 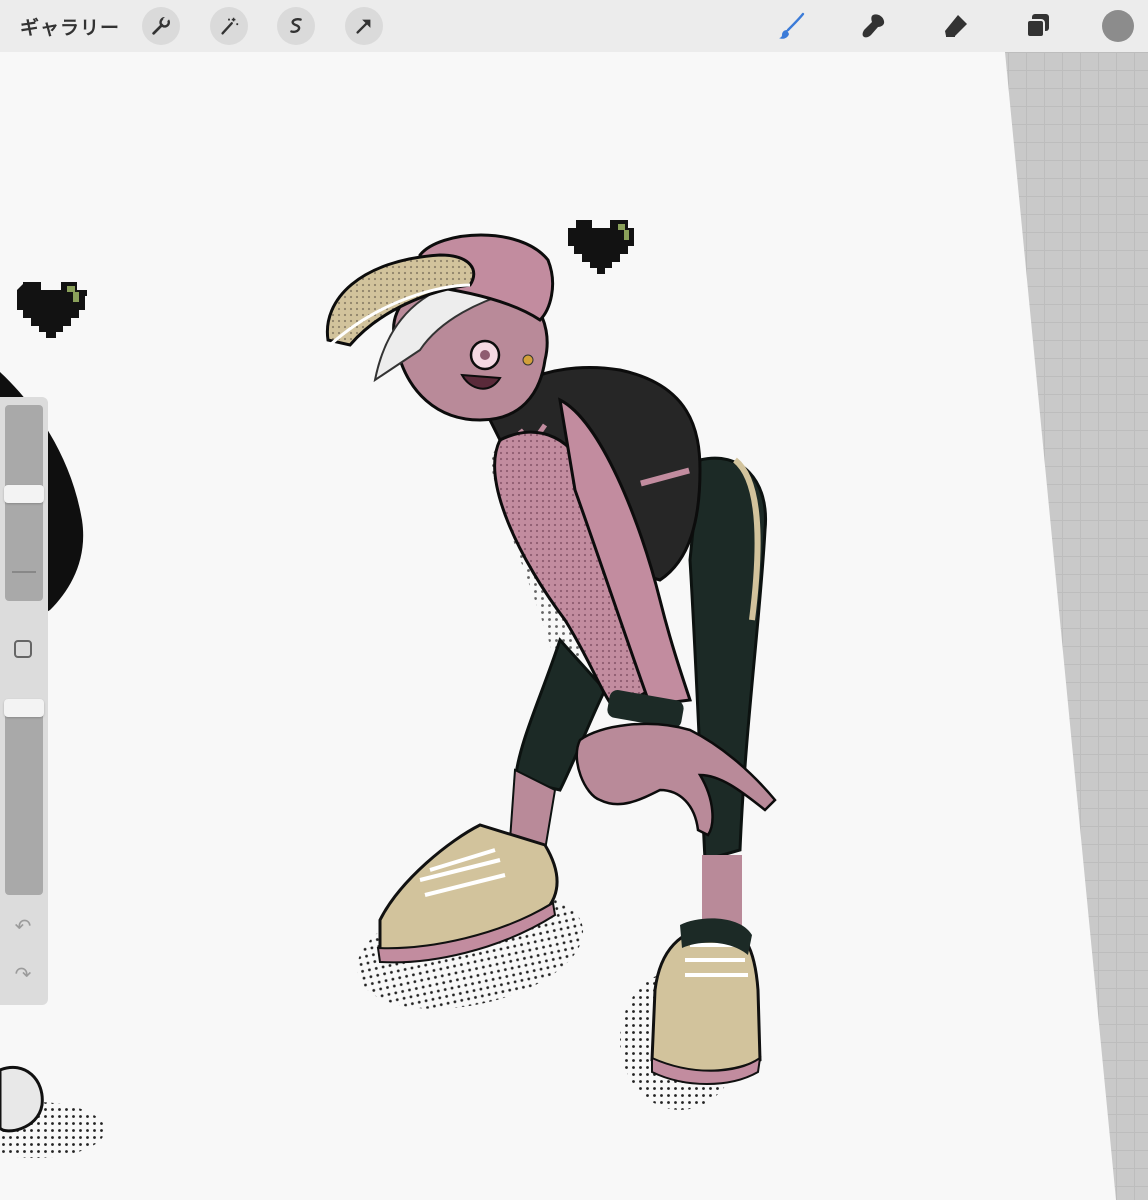 I want to click on eraser-icon, so click(x=956, y=26).